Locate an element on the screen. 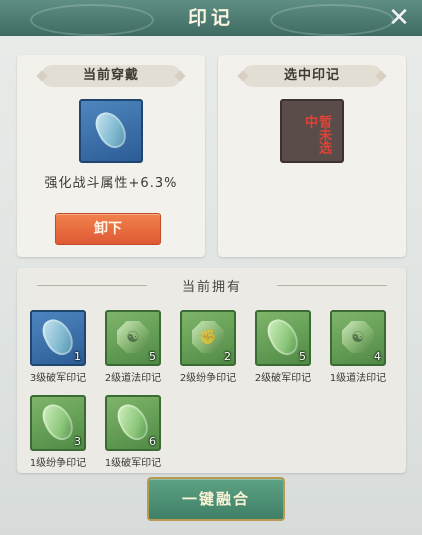  owned-item-label: 2级纷争印记 is located at coordinates (208, 378).